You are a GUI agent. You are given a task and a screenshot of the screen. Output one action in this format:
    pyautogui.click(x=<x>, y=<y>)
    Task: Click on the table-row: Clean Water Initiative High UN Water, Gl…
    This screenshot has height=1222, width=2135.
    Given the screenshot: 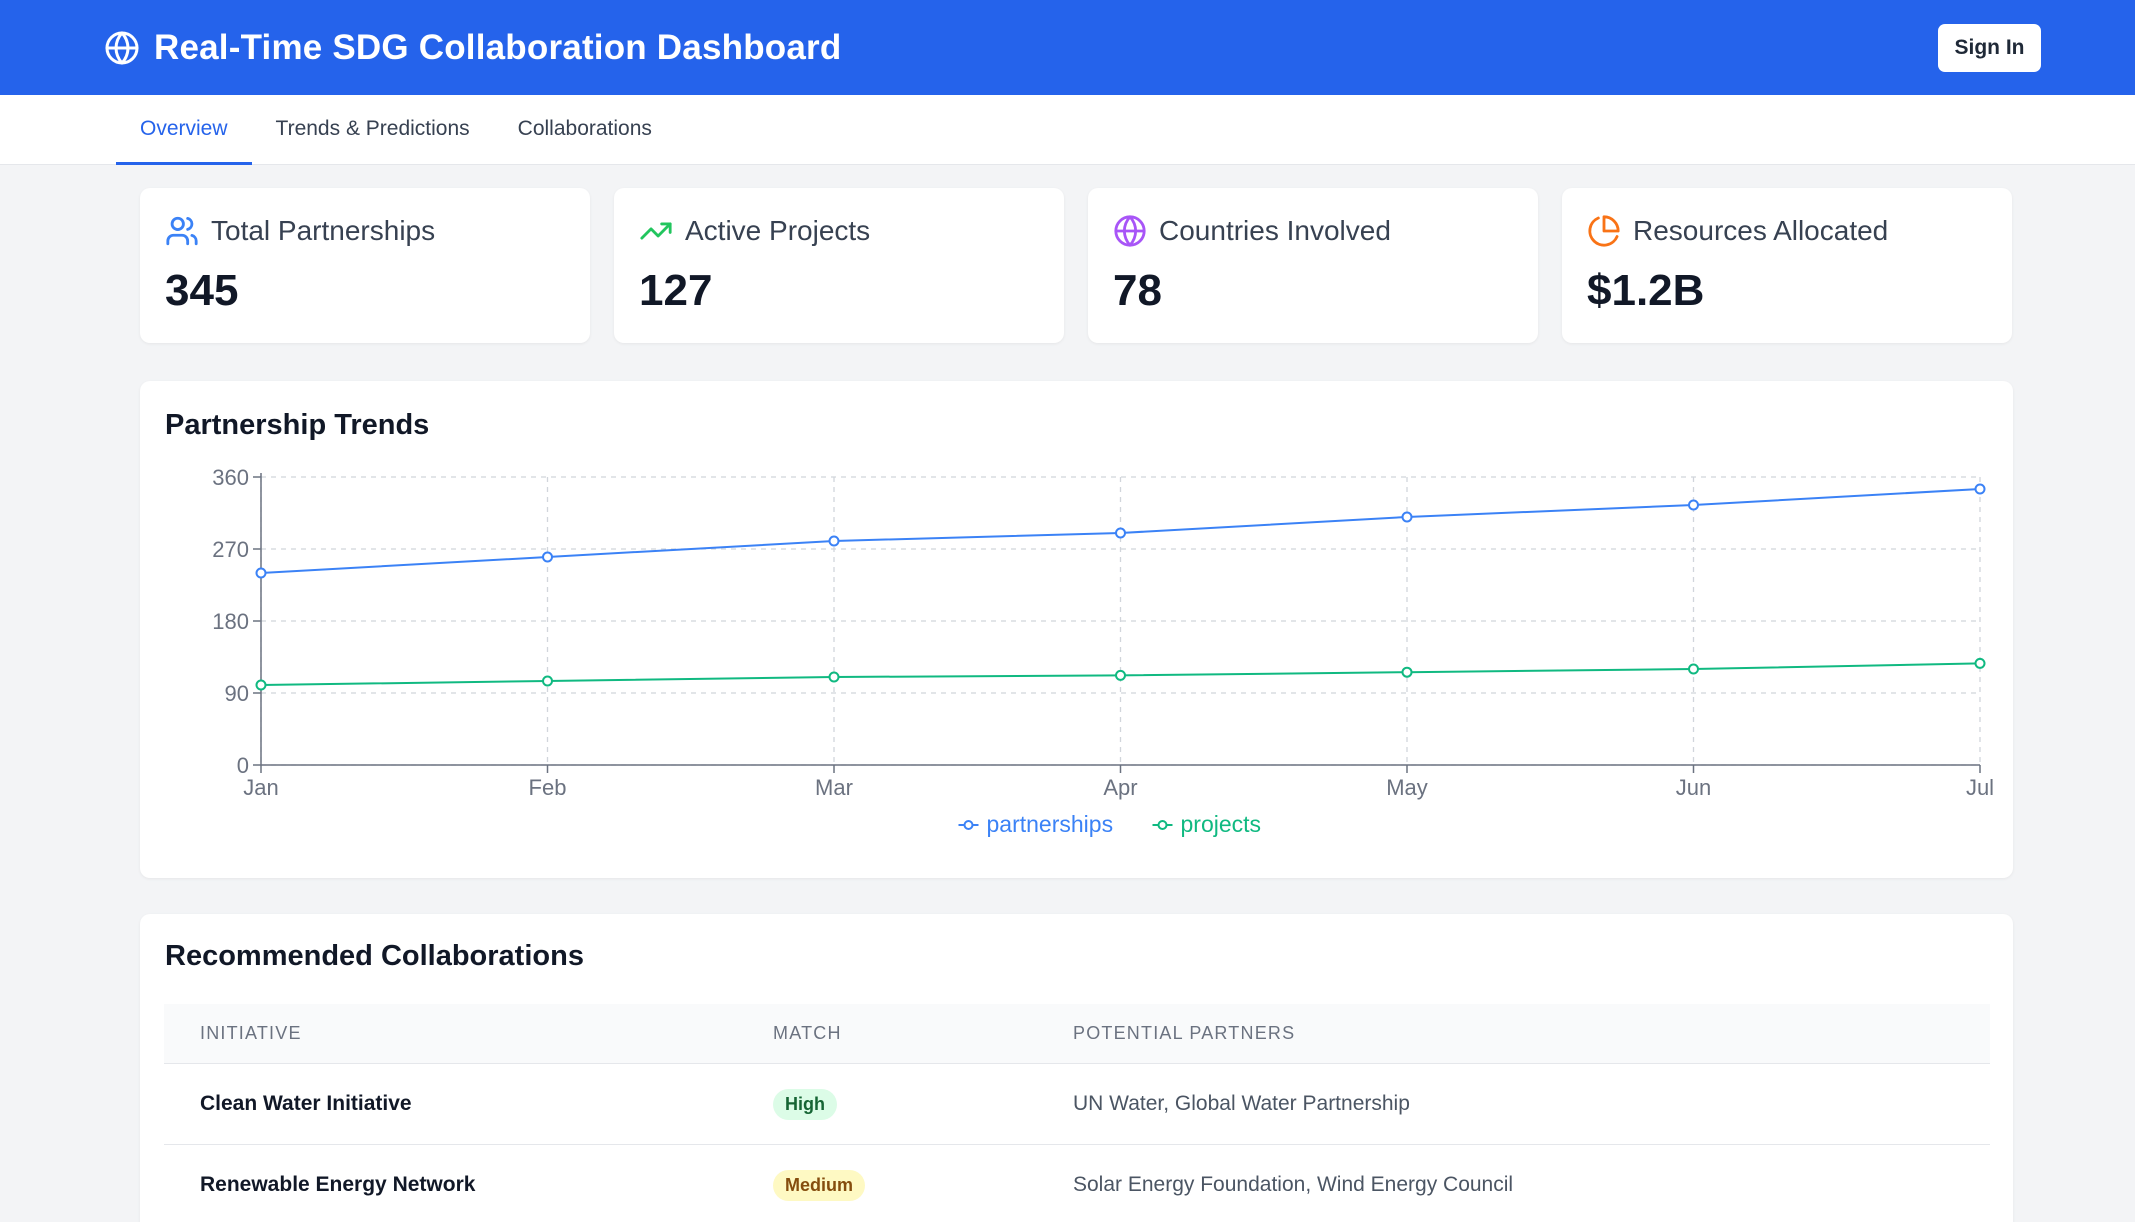 What is the action you would take?
    pyautogui.click(x=1077, y=1104)
    